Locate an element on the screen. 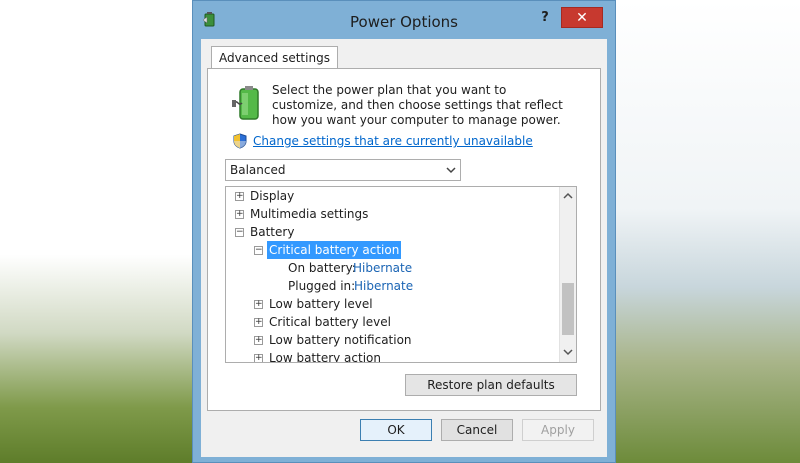 This screenshot has height=463, width=800. uac-shield-icon is located at coordinates (240, 141).